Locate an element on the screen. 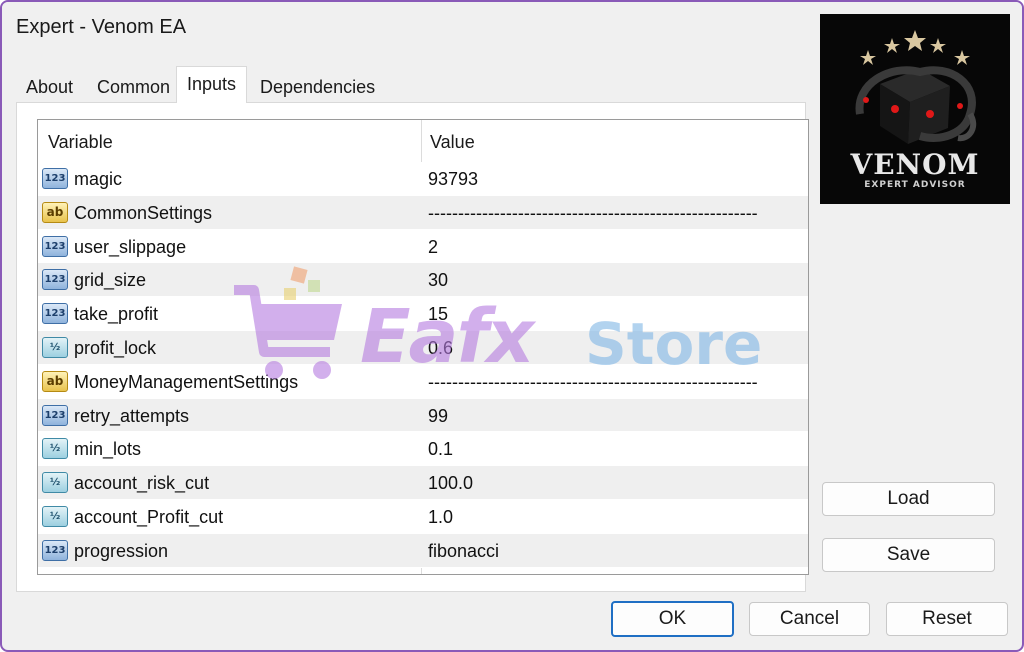 This screenshot has width=1024, height=652. table-row: 123 retry_attempts 99 is located at coordinates (423, 415).